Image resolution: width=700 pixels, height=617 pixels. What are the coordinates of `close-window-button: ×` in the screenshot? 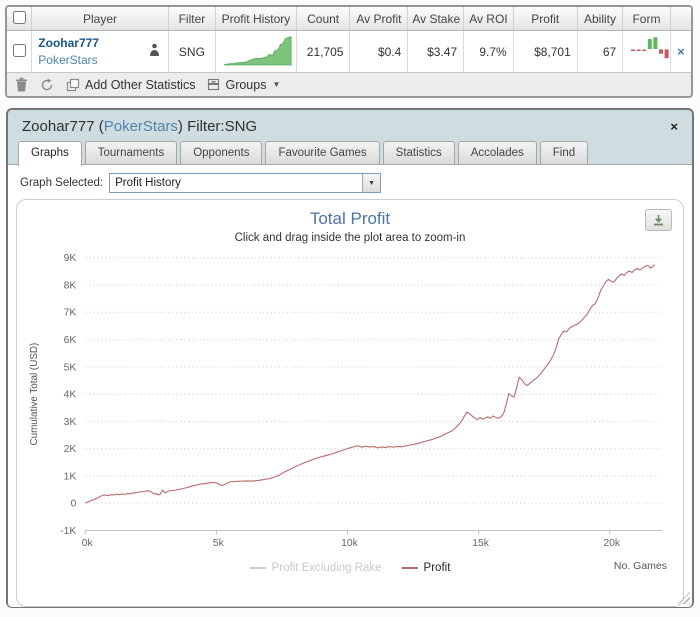 It's located at (674, 126).